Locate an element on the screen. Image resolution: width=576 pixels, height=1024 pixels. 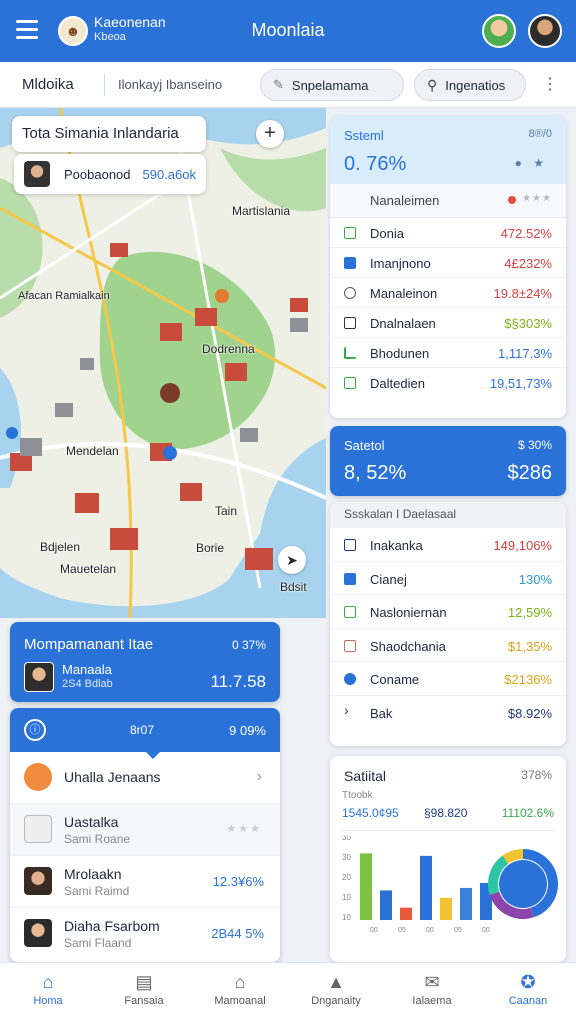
stats-row: Bhodunen 1,117.3% is located at coordinates (448, 353).